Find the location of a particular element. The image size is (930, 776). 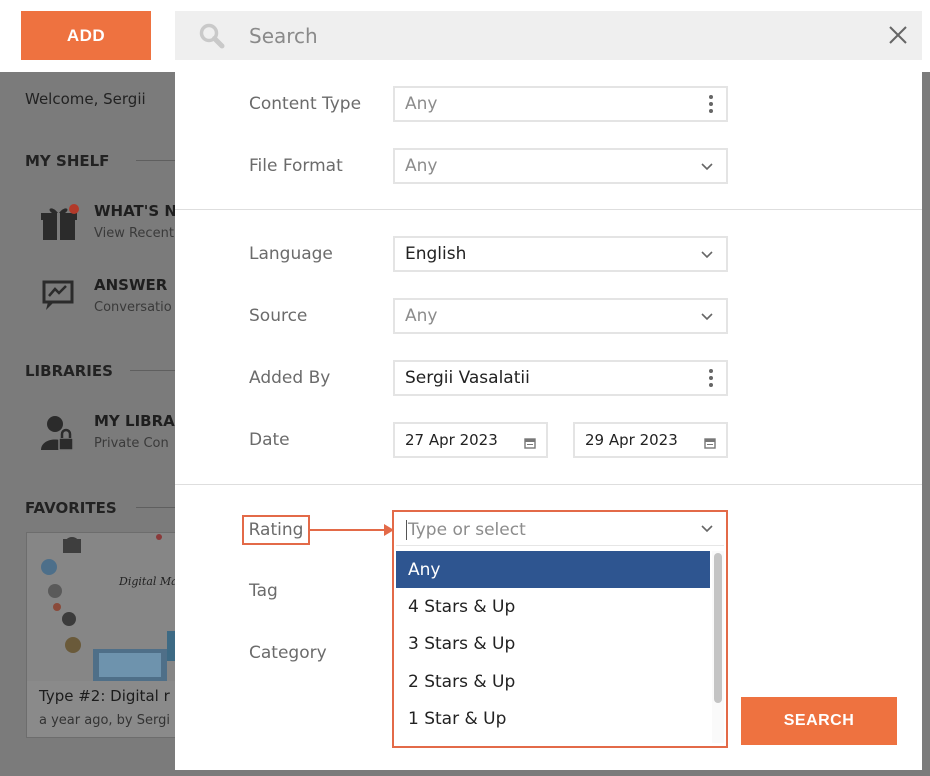

rating-option-any: Any is located at coordinates (553, 569).